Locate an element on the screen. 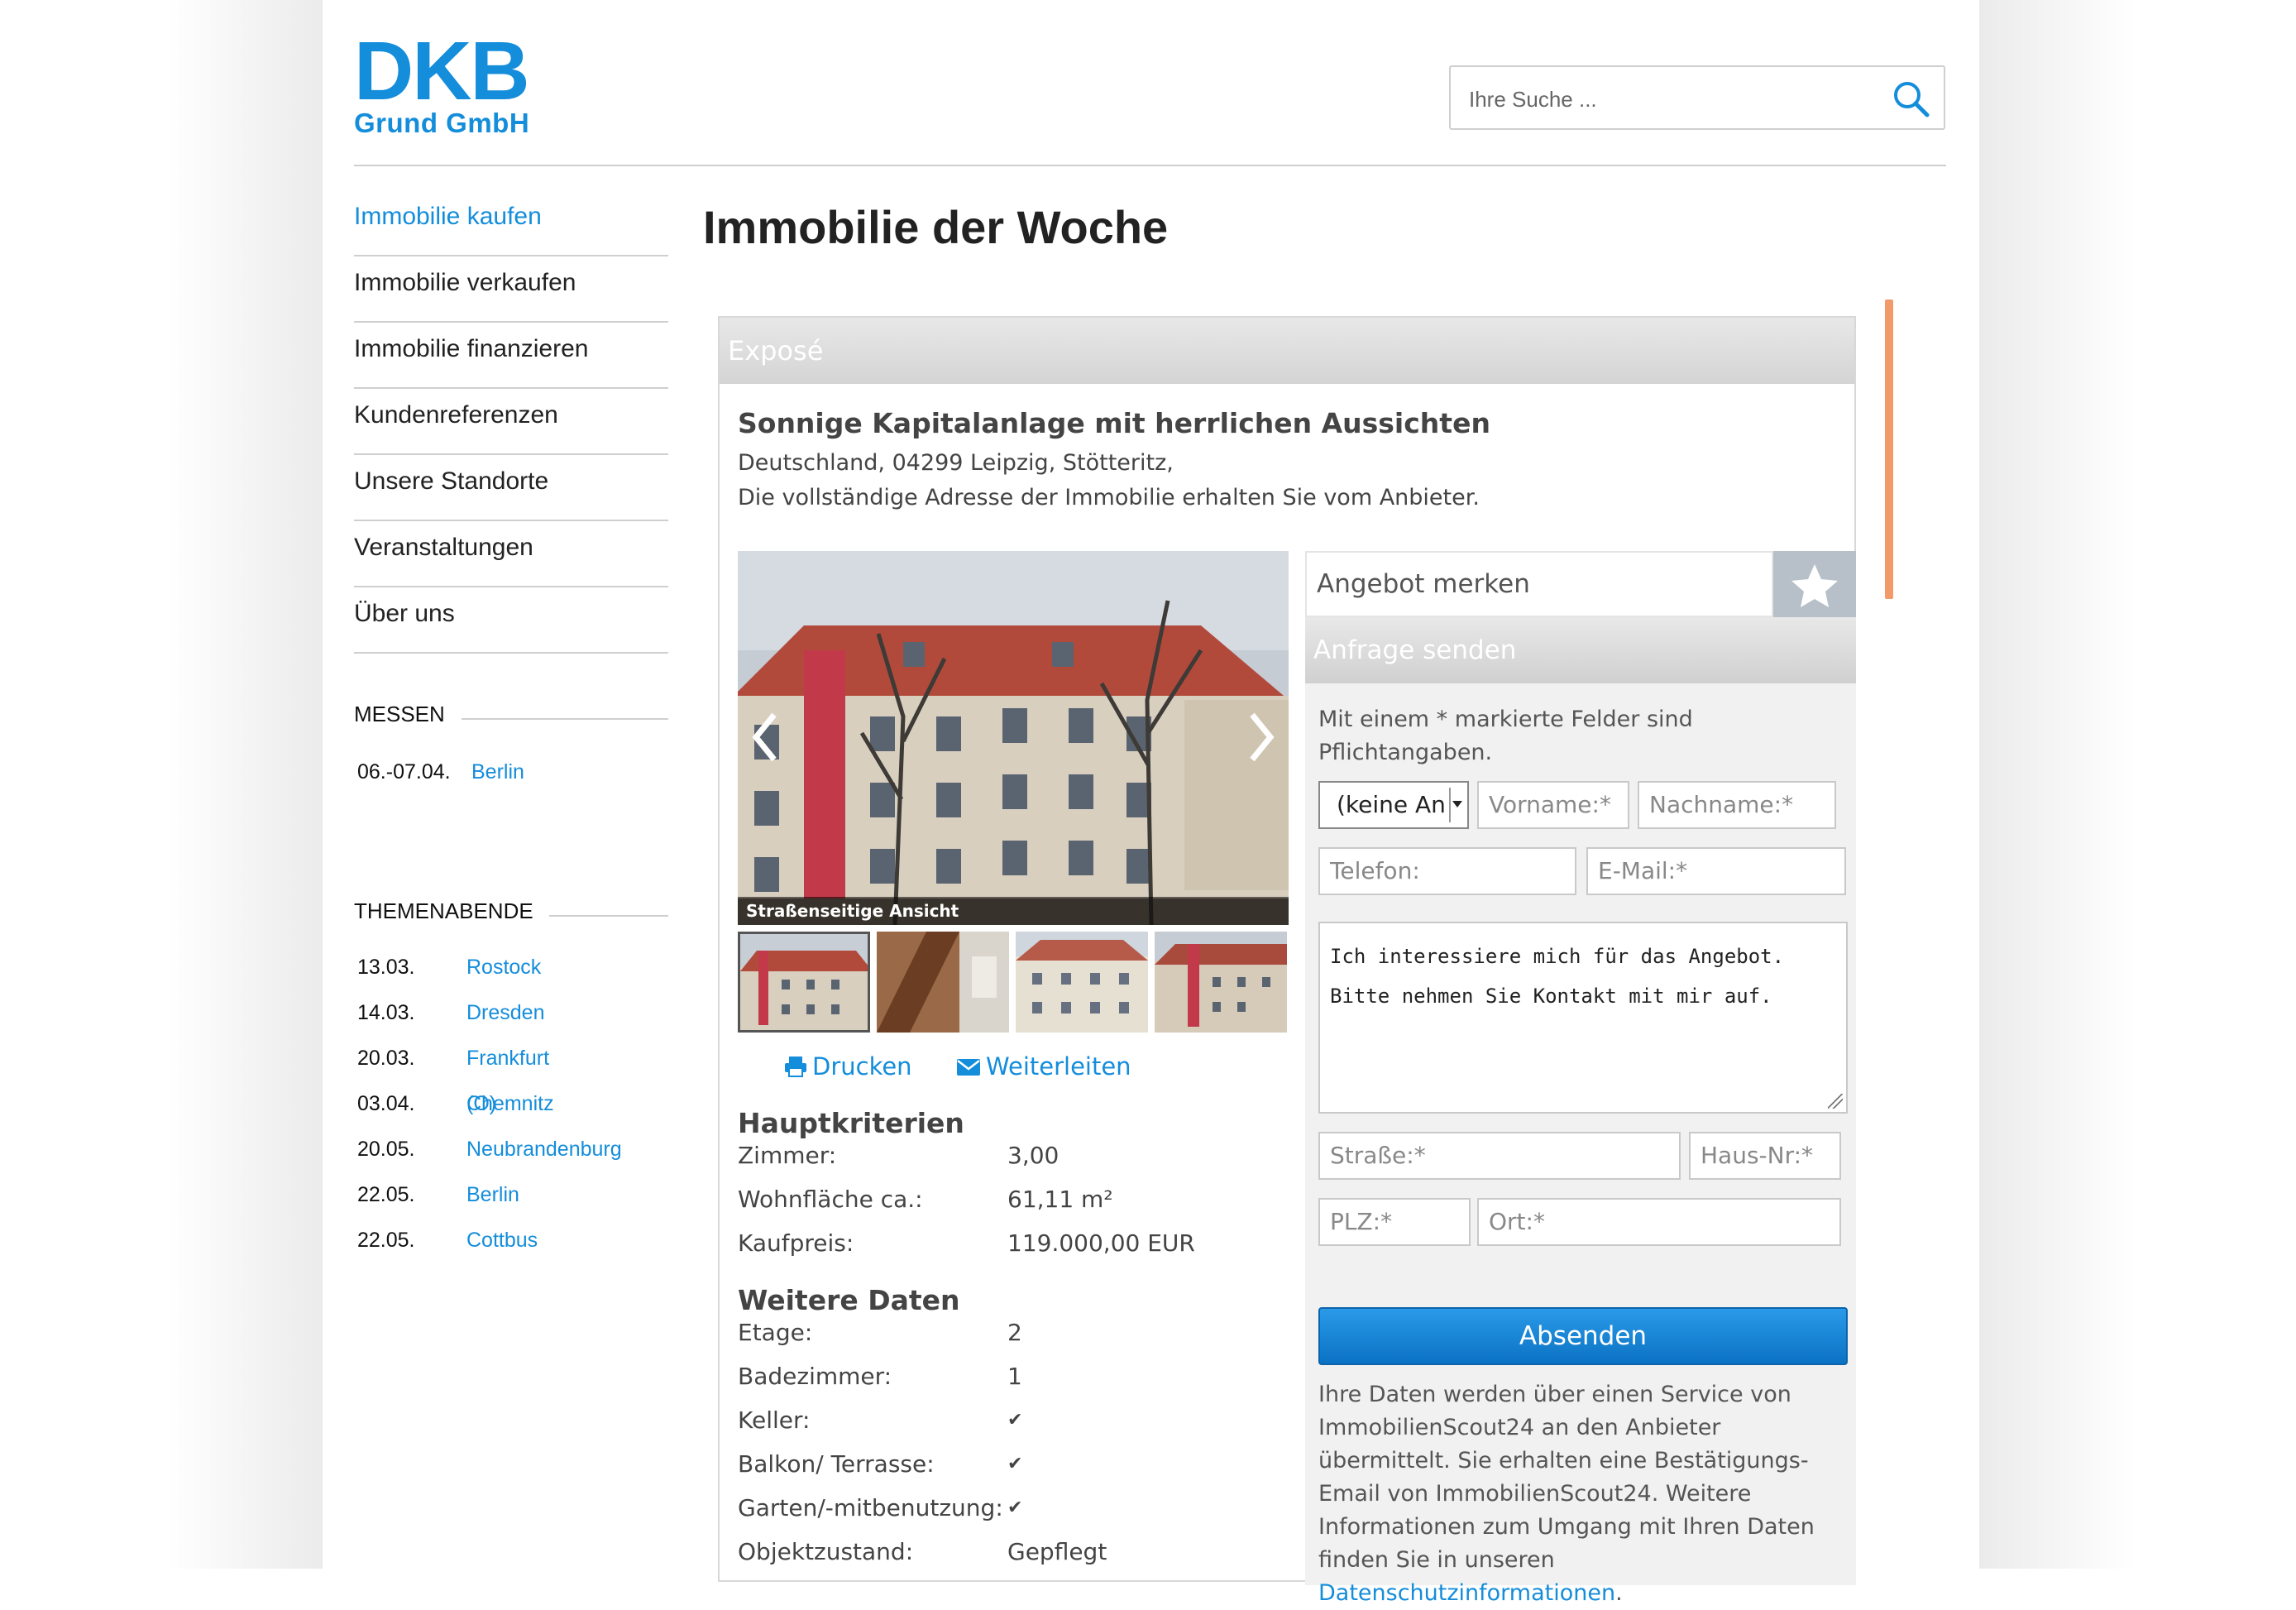 Image resolution: width=2296 pixels, height=1610 pixels. criteria-row: Kaufpreis: 119.000,00 EUR is located at coordinates (1027, 1243).